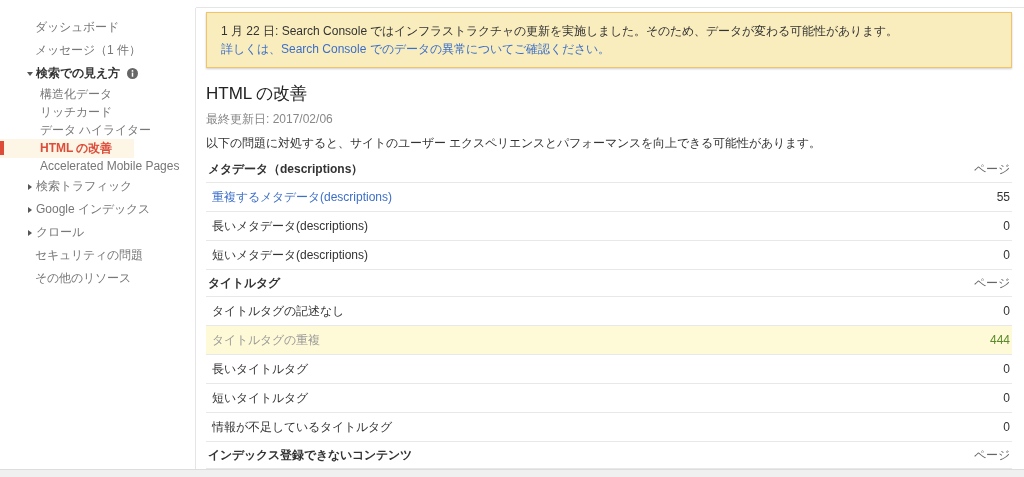  Describe the element at coordinates (609, 398) in the screenshot. I see `table-row: 短いタイトルタグ 0` at that location.